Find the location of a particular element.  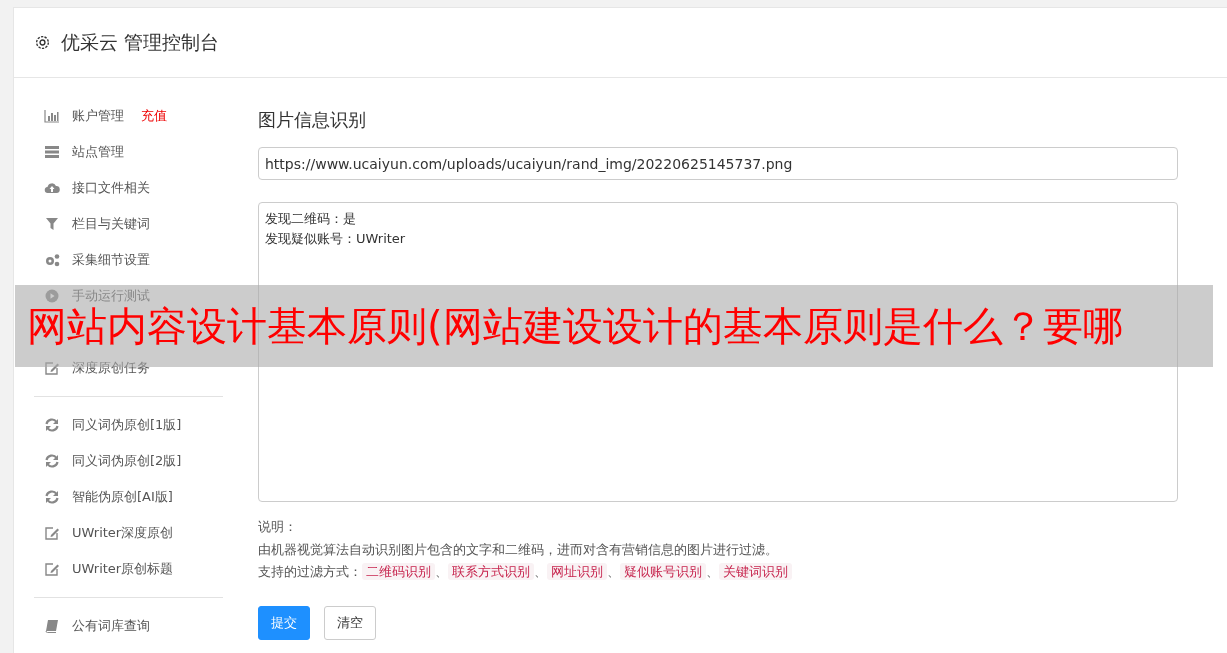

sidebar-link: UWriter原创标题 is located at coordinates (123, 569).